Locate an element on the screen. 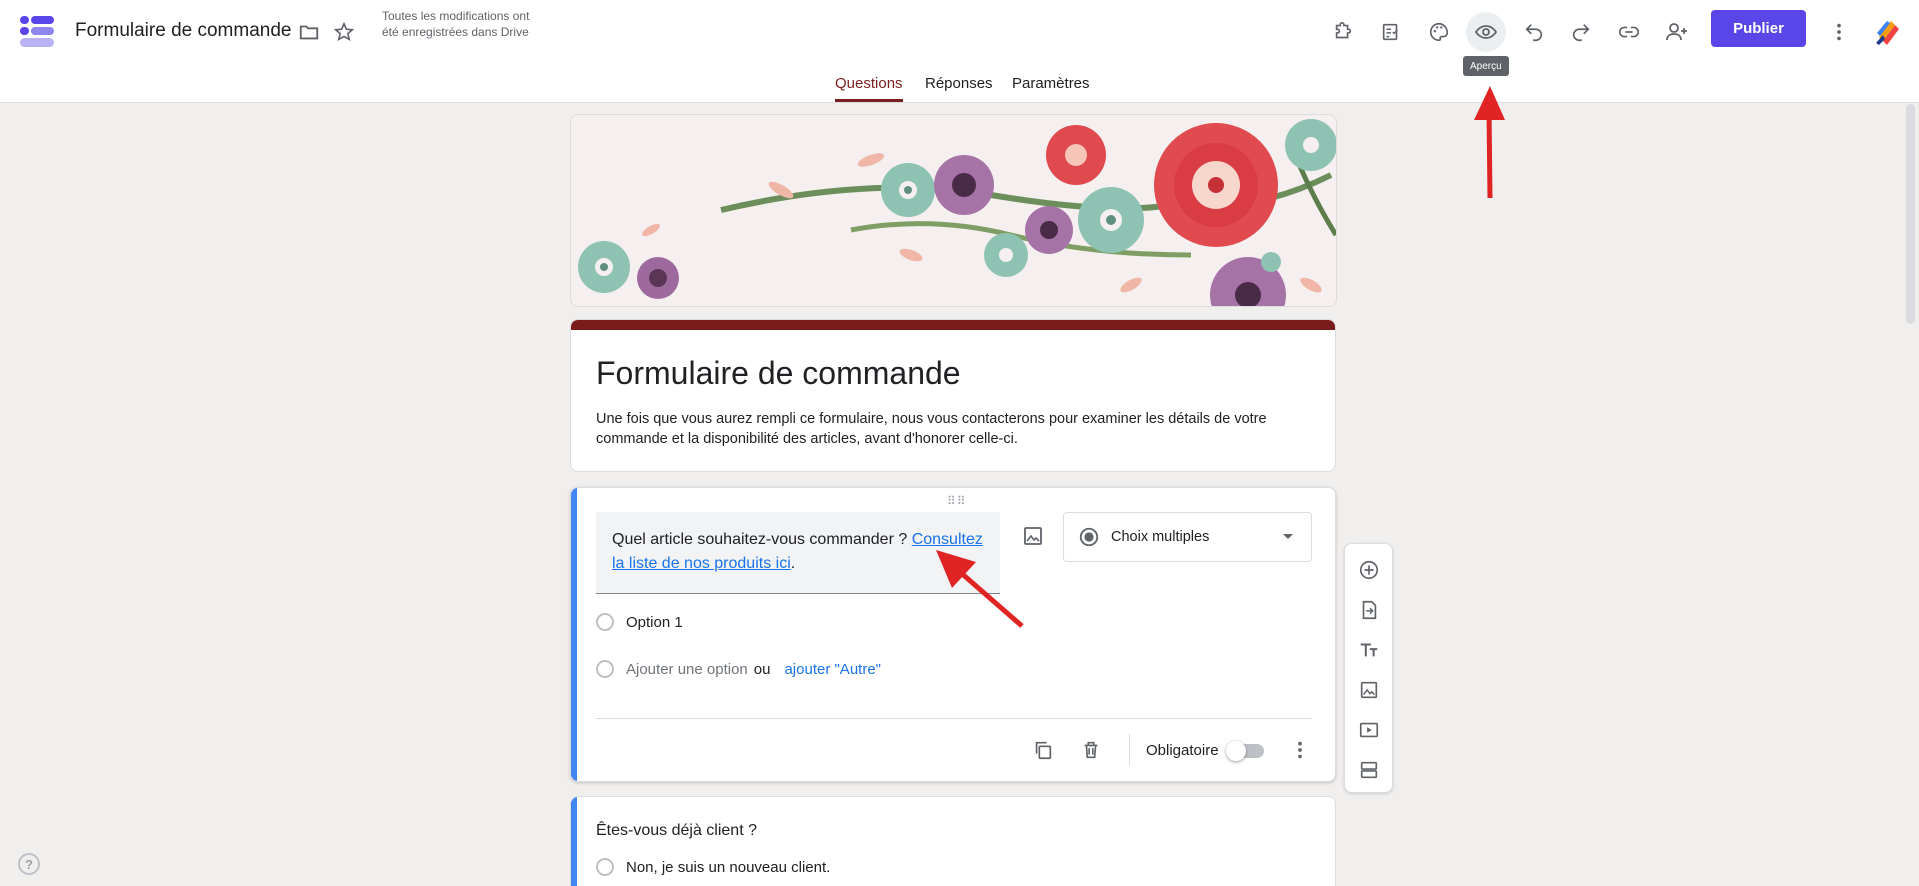  header-banner-image is located at coordinates (953, 210).